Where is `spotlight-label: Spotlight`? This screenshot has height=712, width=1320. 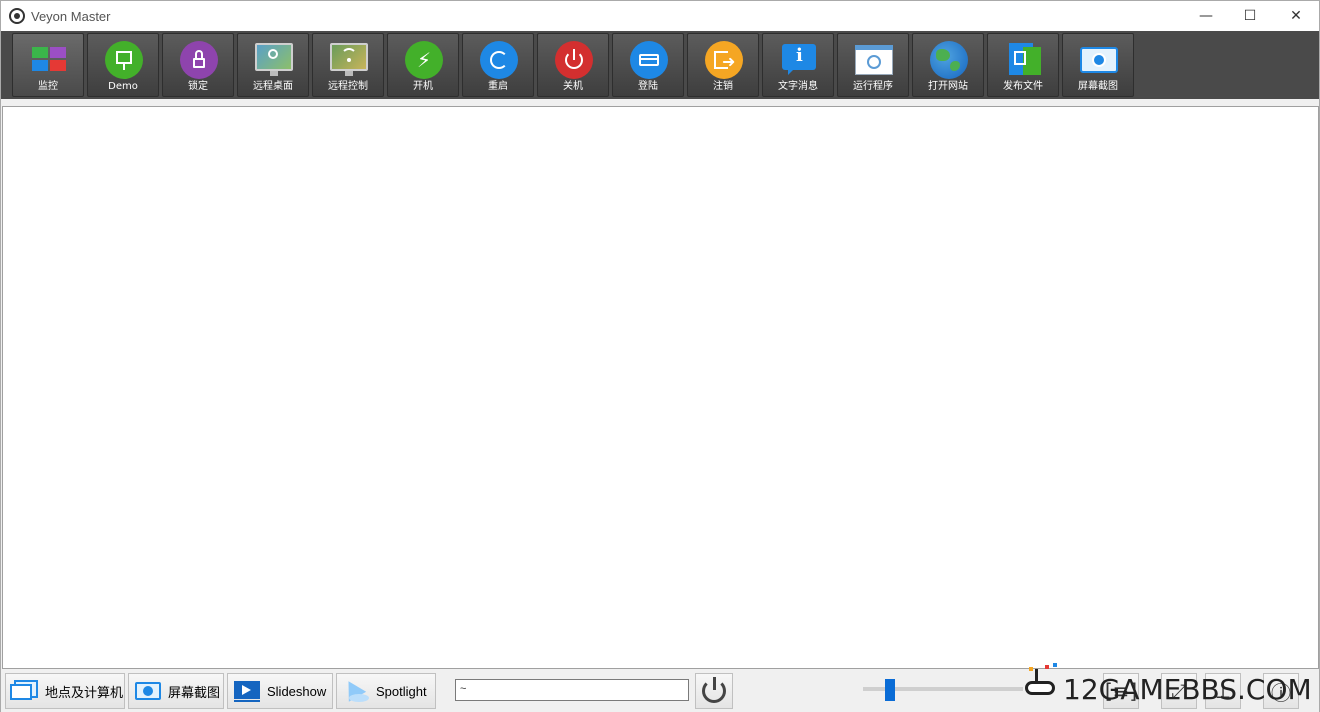 spotlight-label: Spotlight is located at coordinates (401, 691).